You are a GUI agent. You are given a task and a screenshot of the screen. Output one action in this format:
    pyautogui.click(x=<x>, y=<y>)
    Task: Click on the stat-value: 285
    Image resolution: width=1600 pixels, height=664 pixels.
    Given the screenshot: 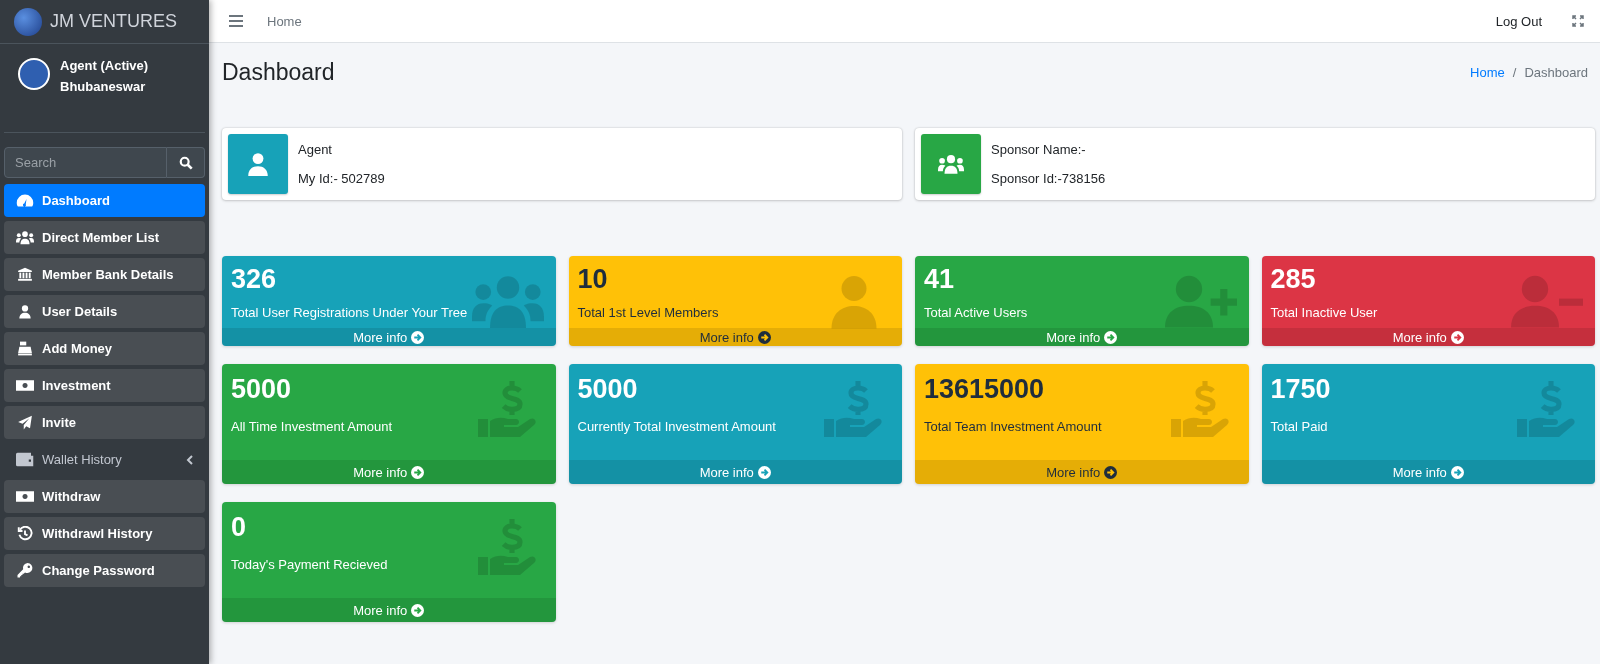 What is the action you would take?
    pyautogui.click(x=1293, y=279)
    